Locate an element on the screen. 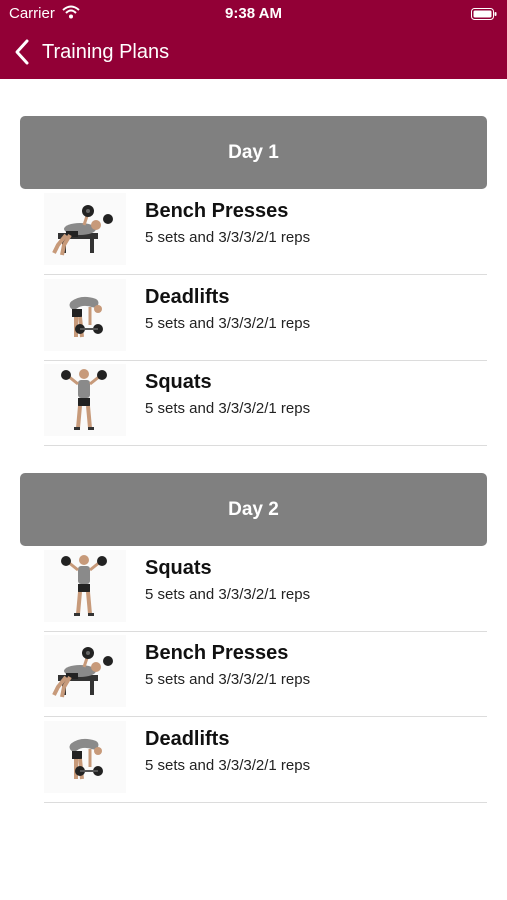 This screenshot has height=900, width=507. navigation-header: Carrier 9:38 AM Training Plans is located at coordinates (253, 39).